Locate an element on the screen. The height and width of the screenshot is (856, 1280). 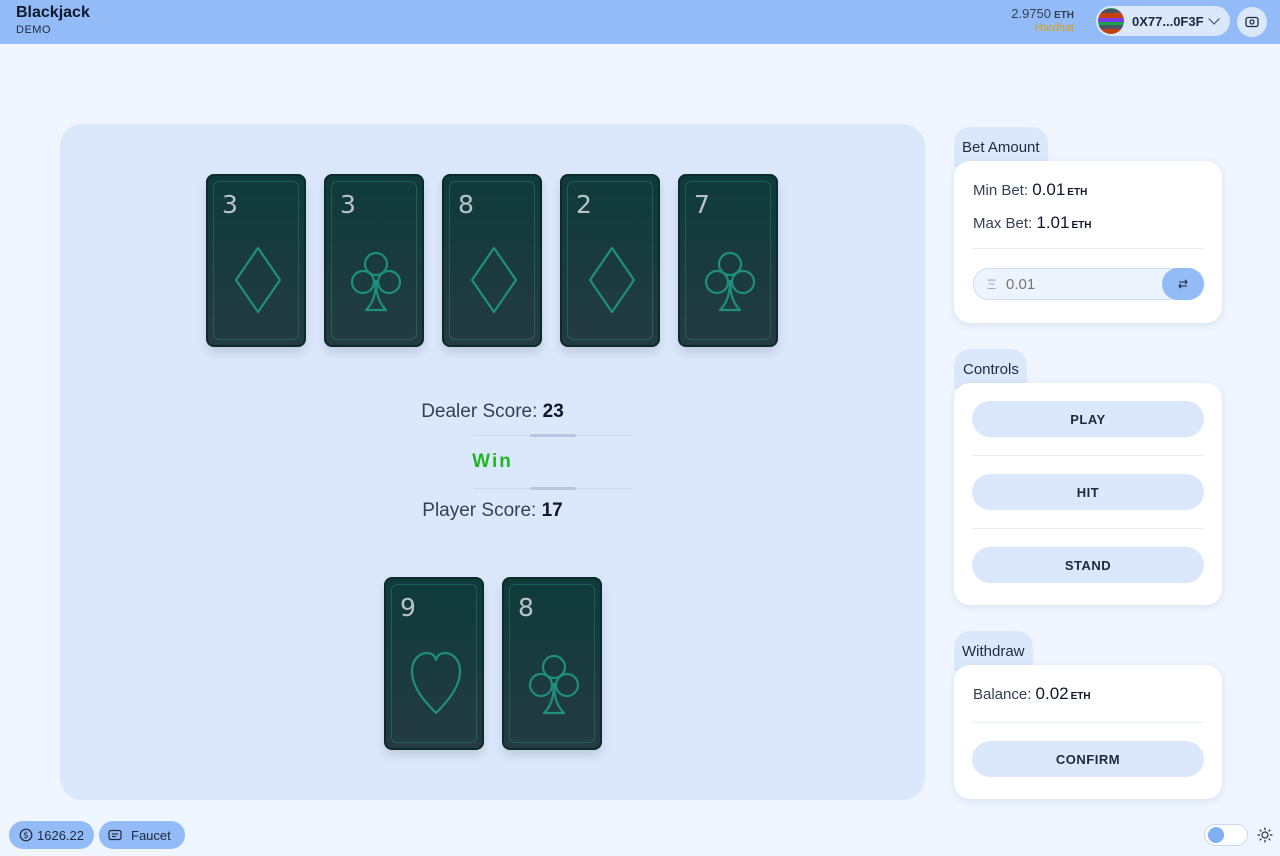
max-bet-label: Max Bet: is located at coordinates (1003, 223).